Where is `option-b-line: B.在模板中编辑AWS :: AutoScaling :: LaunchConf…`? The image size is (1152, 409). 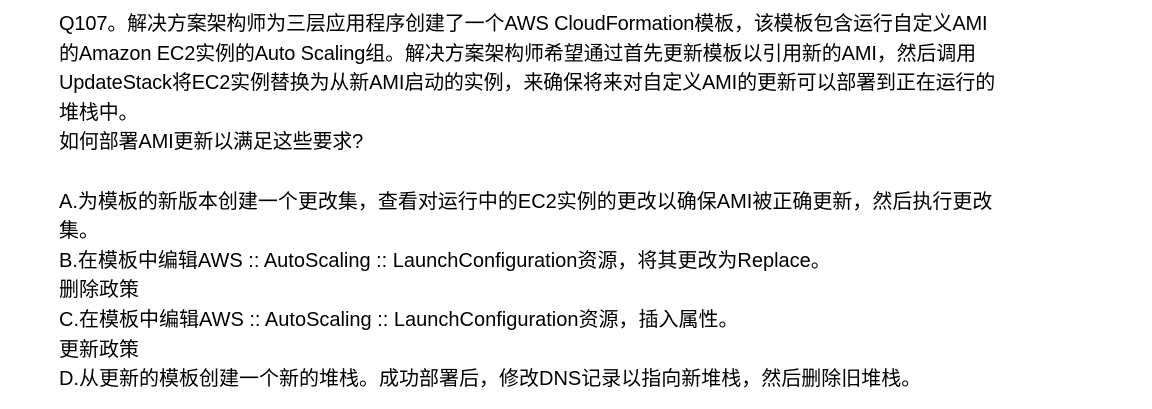 option-b-line: B.在模板中编辑AWS :: AutoScaling :: LaunchConf… is located at coordinates (445, 260).